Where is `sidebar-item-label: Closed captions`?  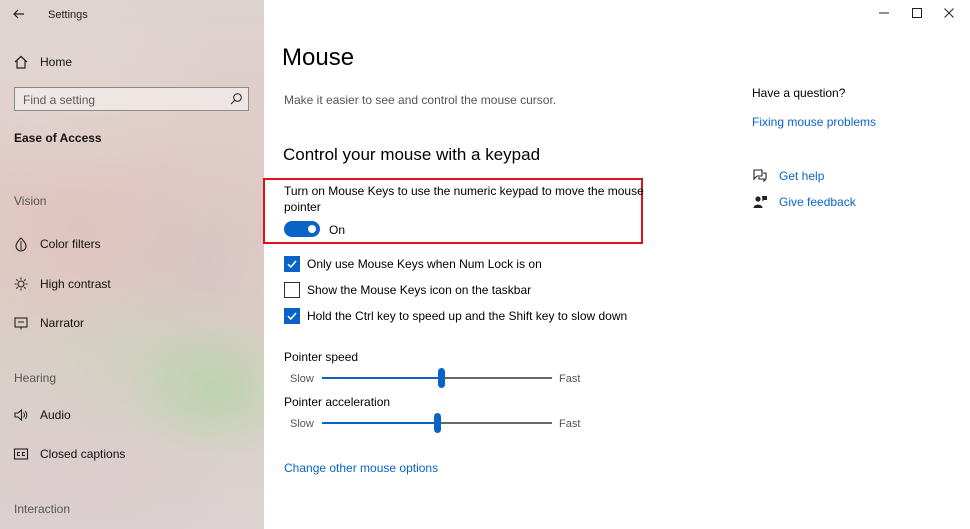 sidebar-item-label: Closed captions is located at coordinates (83, 454).